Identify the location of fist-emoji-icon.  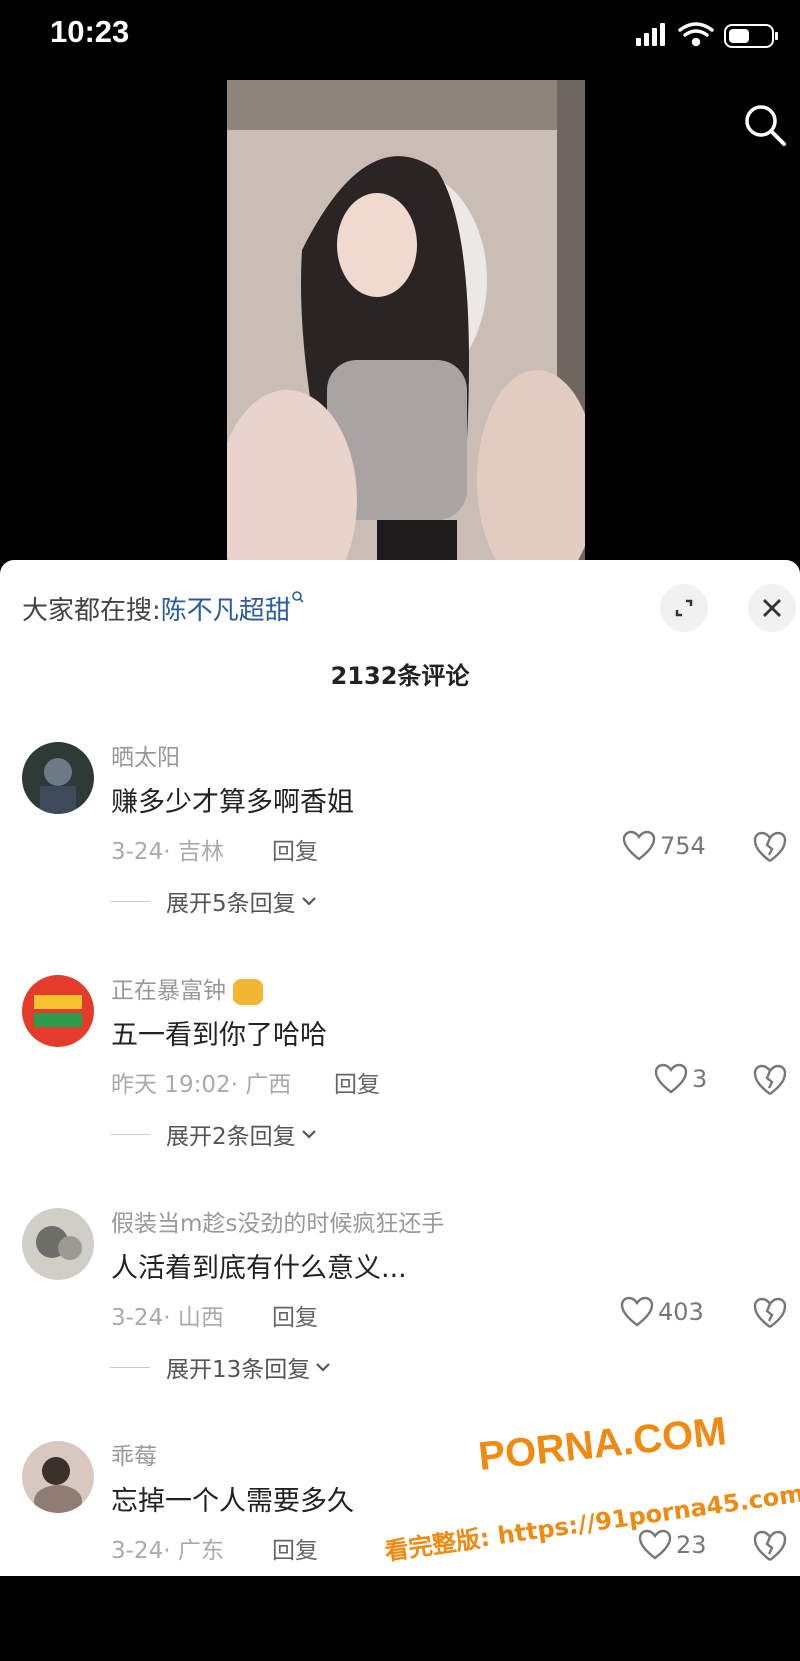
(248, 991).